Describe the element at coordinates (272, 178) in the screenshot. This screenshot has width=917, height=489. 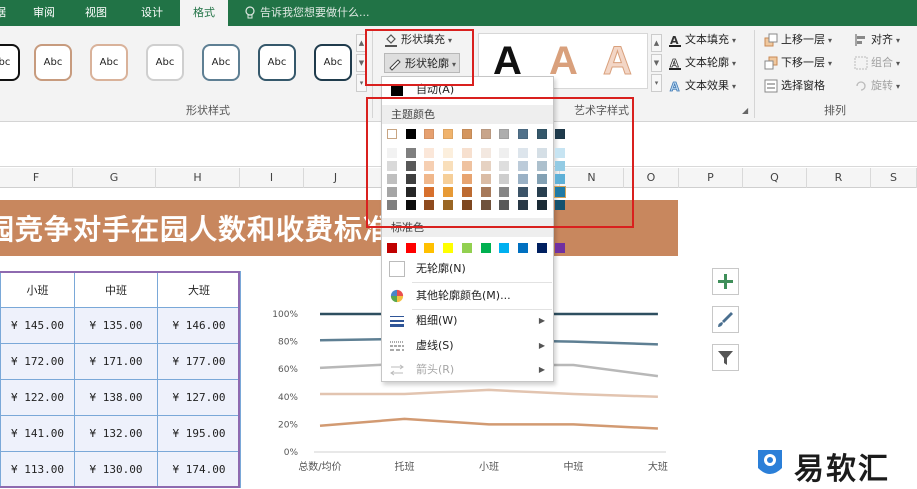
I see `column-header-cell: I` at that location.